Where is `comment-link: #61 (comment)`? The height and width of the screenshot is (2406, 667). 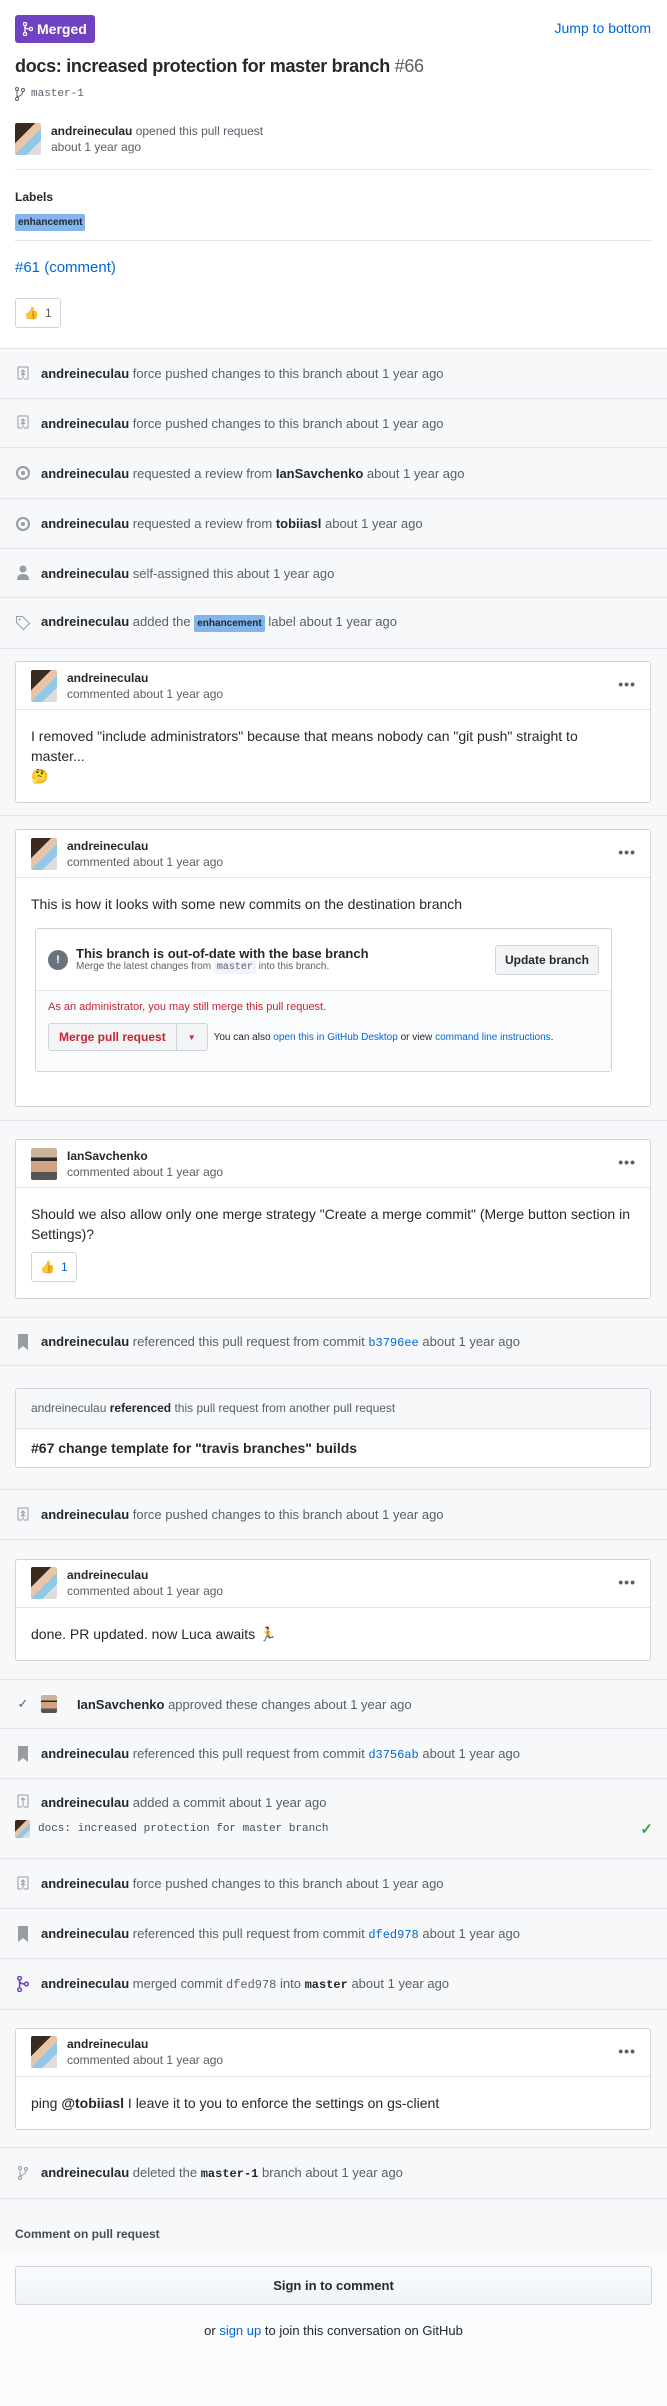
comment-link: #61 (comment) is located at coordinates (65, 267).